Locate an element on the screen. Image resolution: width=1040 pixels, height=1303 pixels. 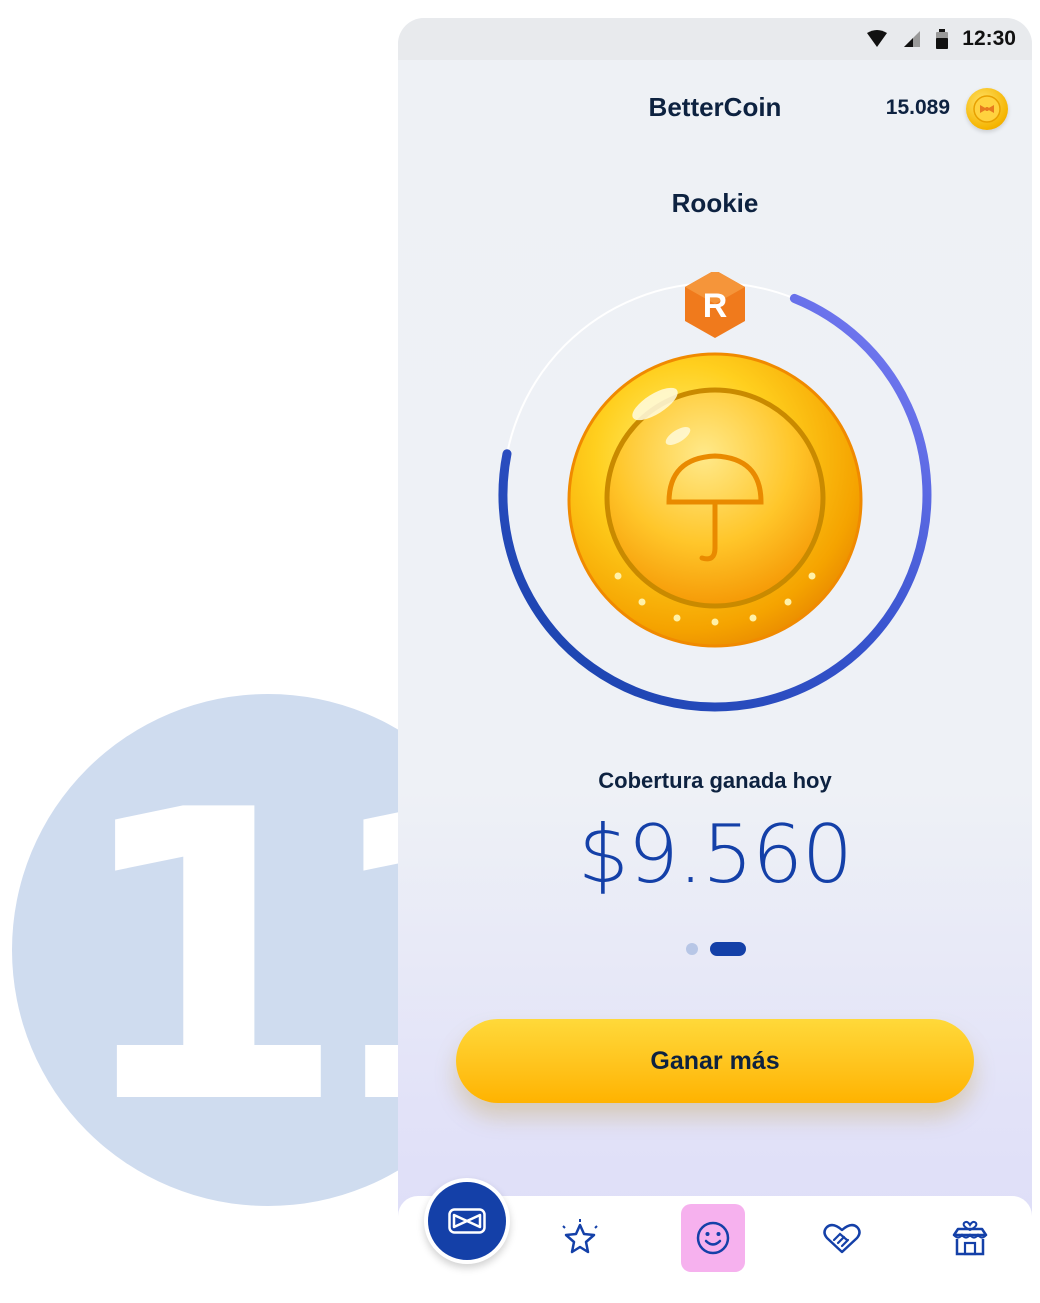
smiley-icon is located at coordinates (713, 1238).